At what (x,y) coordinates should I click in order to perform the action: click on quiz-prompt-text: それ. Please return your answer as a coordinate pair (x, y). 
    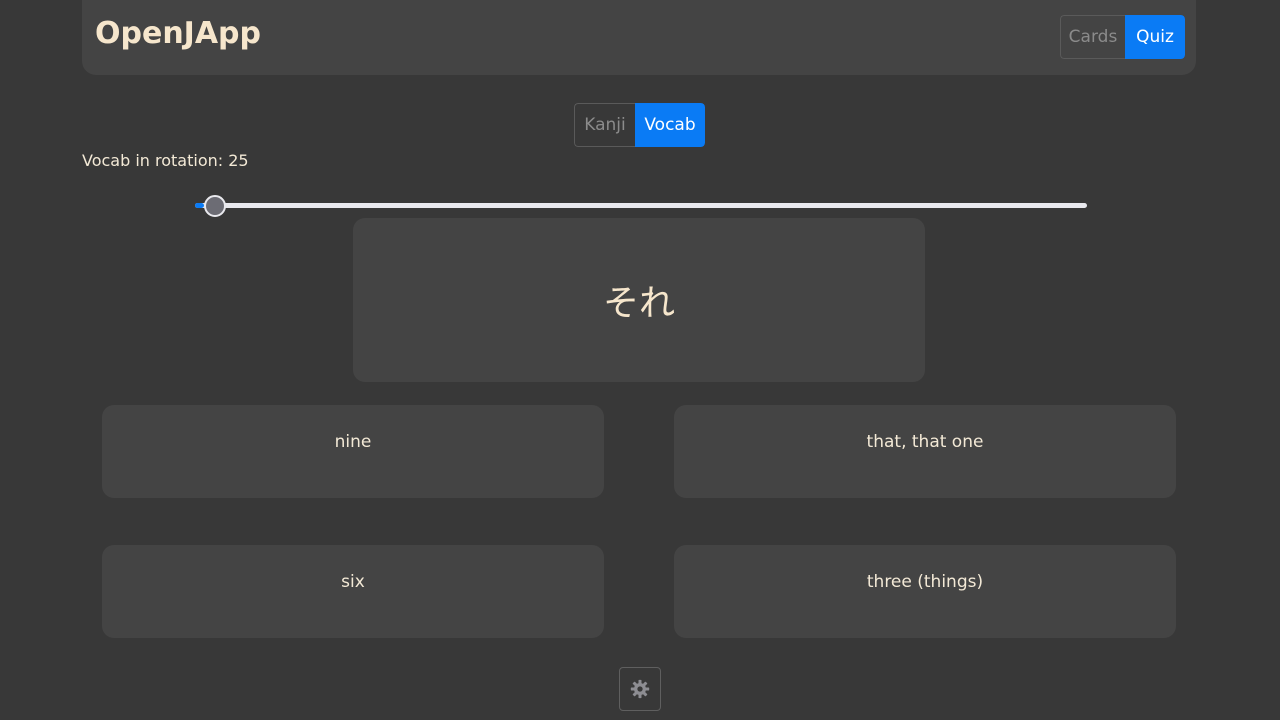
    Looking at the image, I should click on (638, 303).